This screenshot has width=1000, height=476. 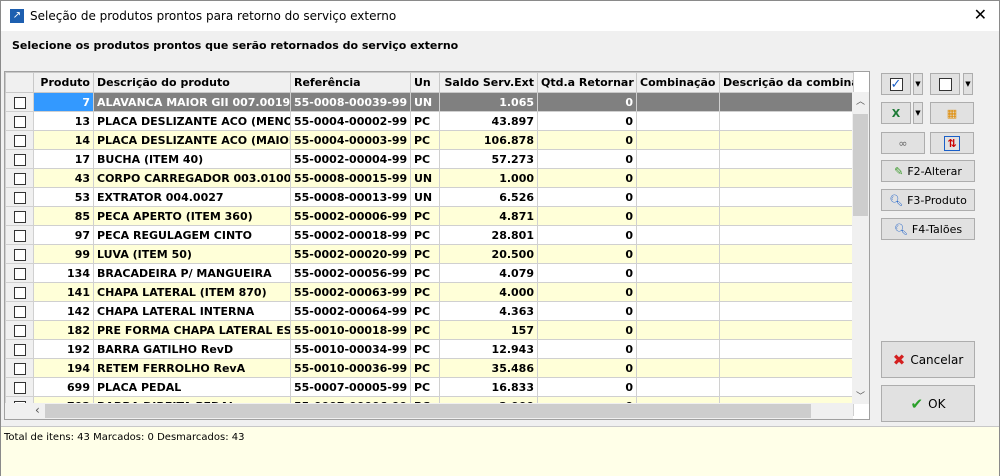 What do you see at coordinates (860, 395) in the screenshot?
I see `scroll-down-icon: ﹀` at bounding box center [860, 395].